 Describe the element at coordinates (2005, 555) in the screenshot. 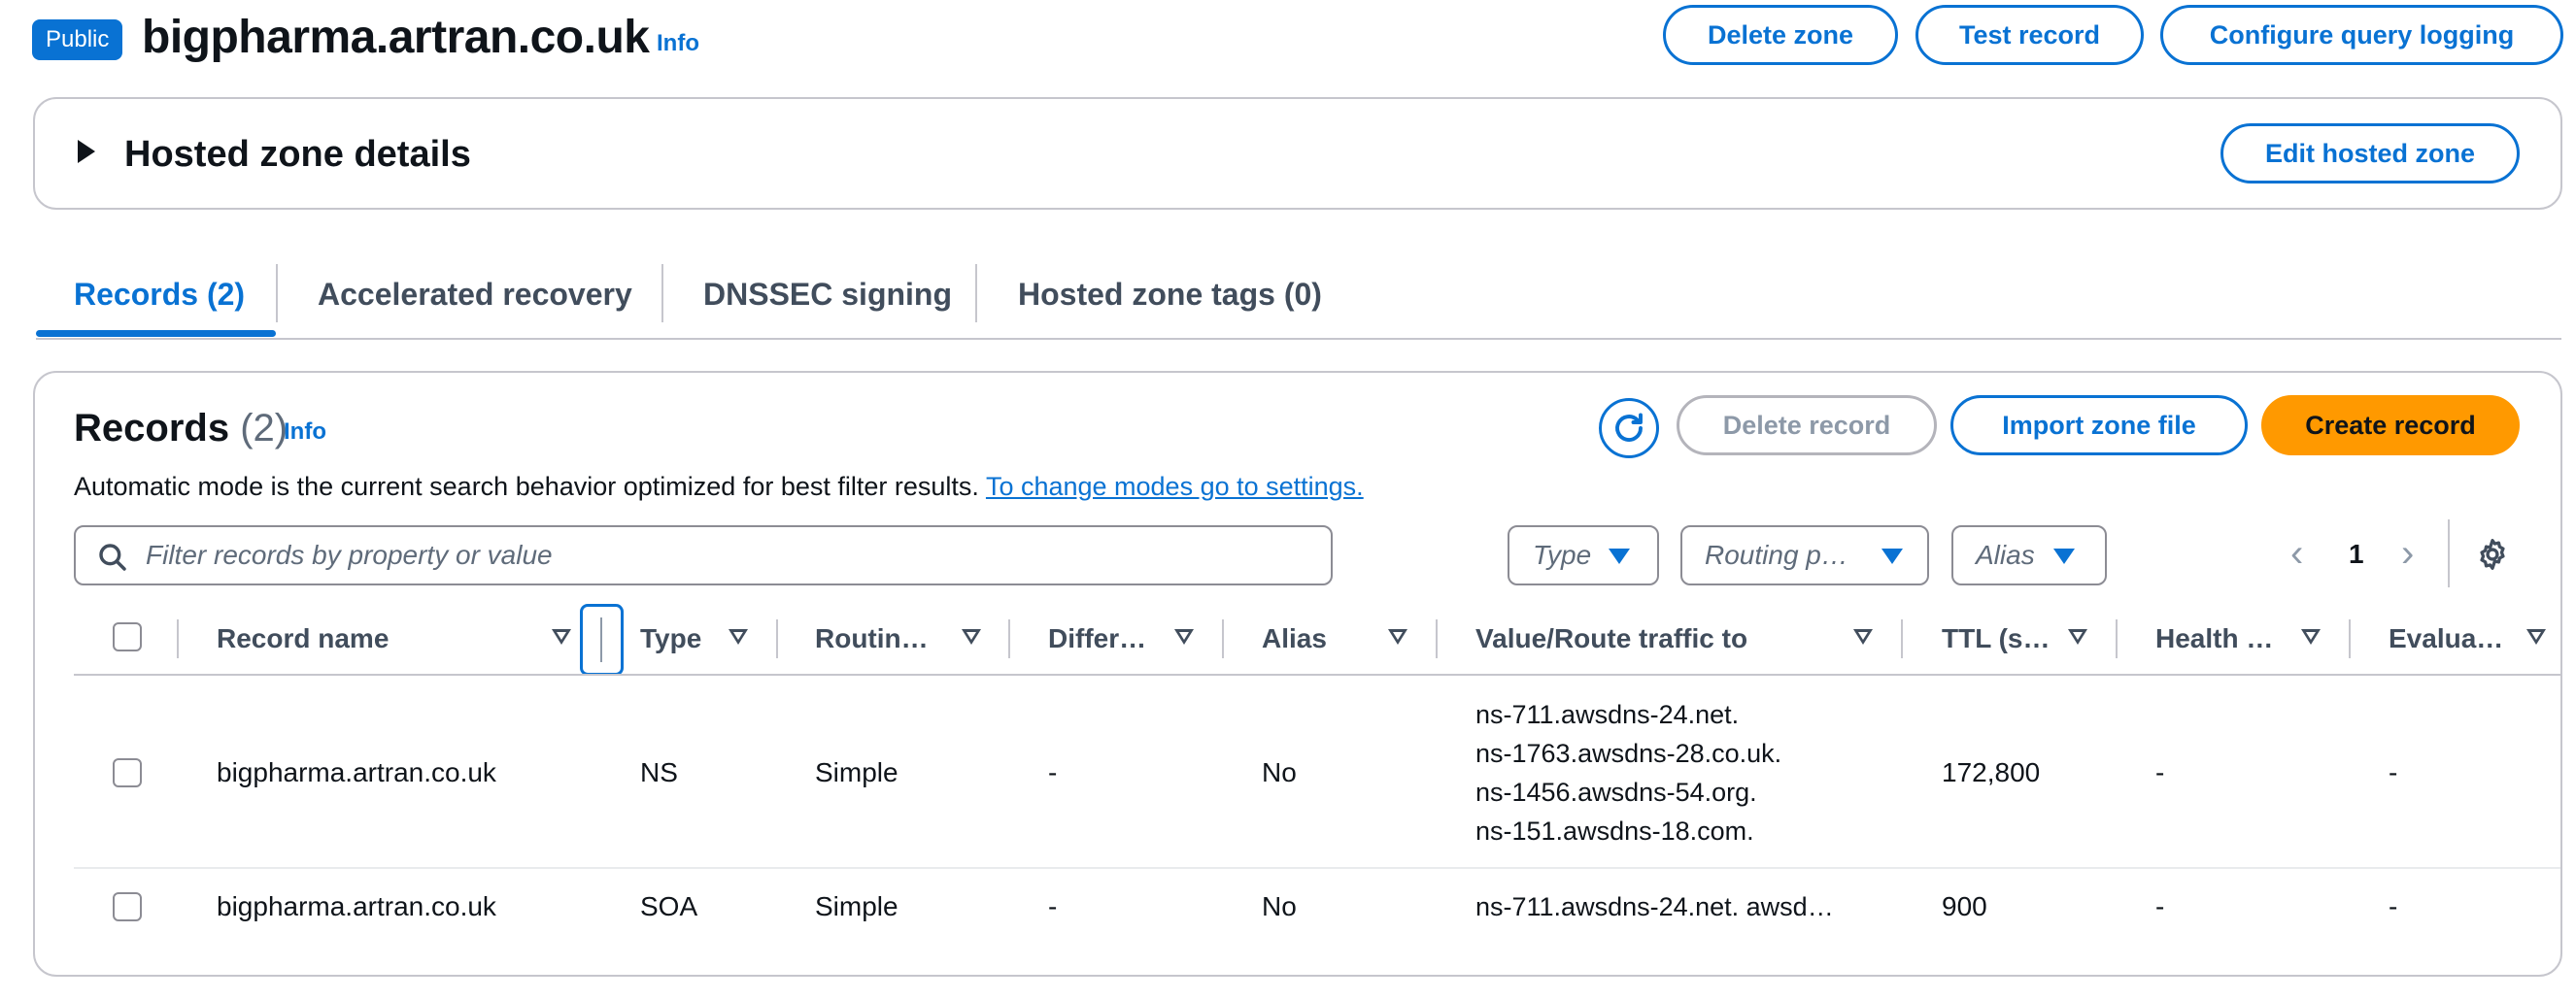

I see `alias-filter-label: Alias` at that location.